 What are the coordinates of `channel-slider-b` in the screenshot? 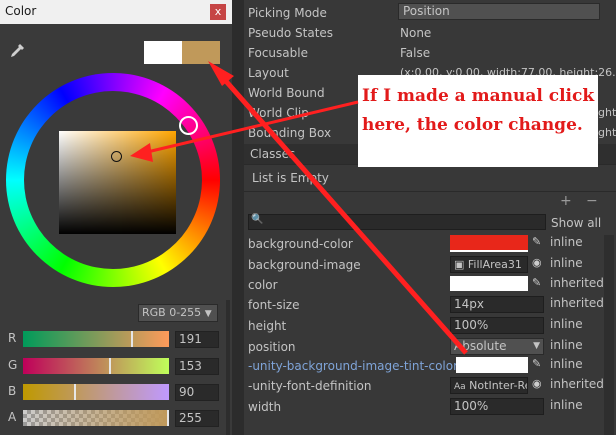 It's located at (96, 392).